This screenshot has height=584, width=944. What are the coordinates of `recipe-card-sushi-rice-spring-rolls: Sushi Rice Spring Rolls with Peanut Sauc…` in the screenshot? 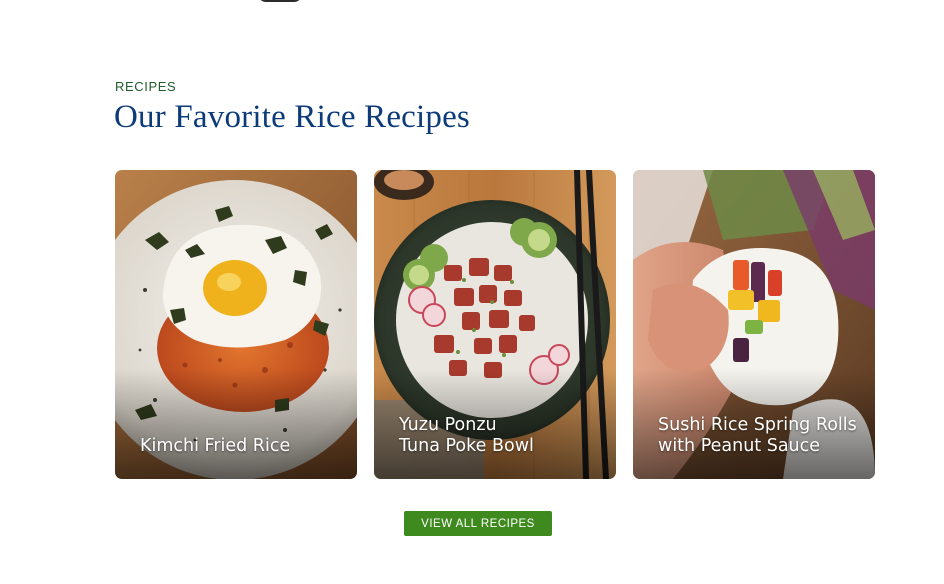 It's located at (754, 324).